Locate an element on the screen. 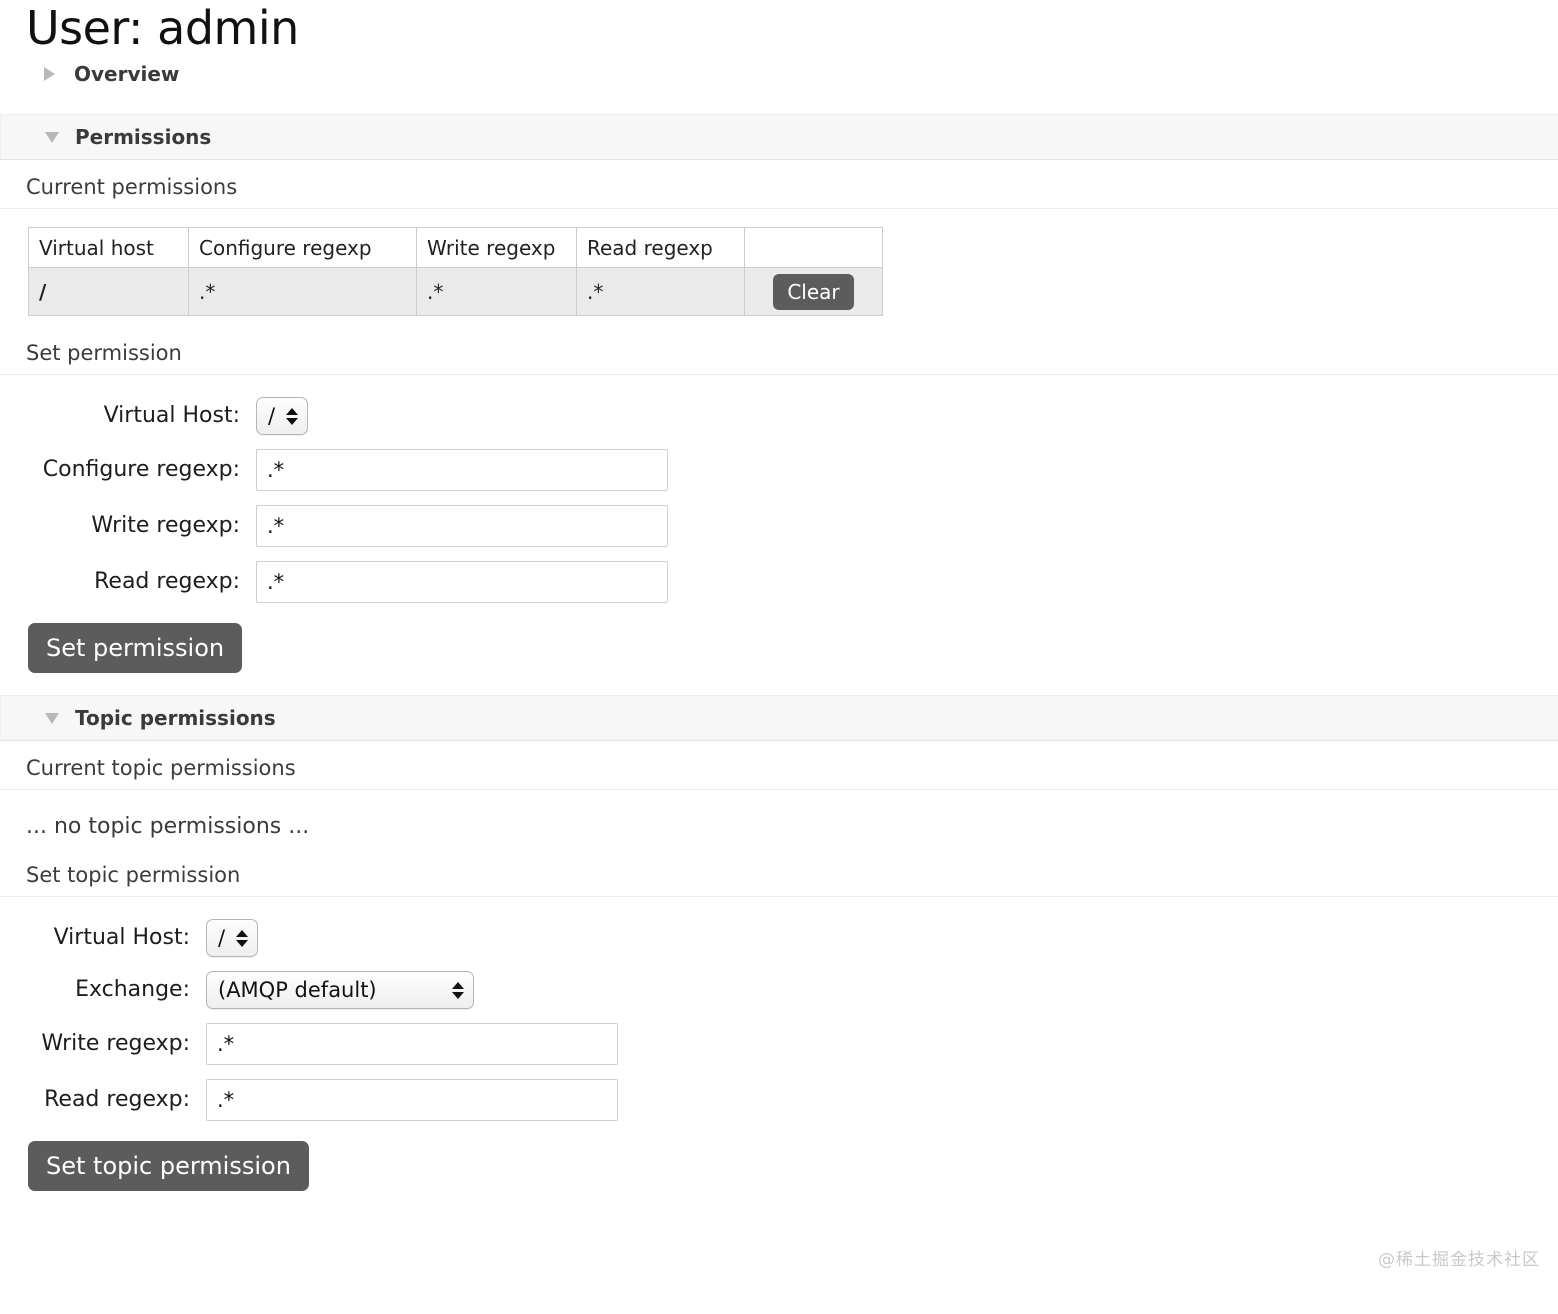 This screenshot has width=1558, height=1314. column-header-write-regexp: Write regexp is located at coordinates (496, 247).